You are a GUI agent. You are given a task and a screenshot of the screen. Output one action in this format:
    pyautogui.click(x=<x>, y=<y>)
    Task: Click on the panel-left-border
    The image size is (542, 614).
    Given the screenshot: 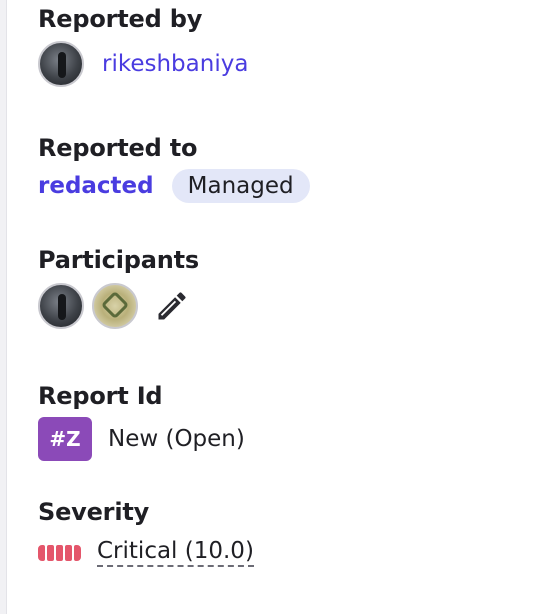 What is the action you would take?
    pyautogui.click(x=3, y=307)
    